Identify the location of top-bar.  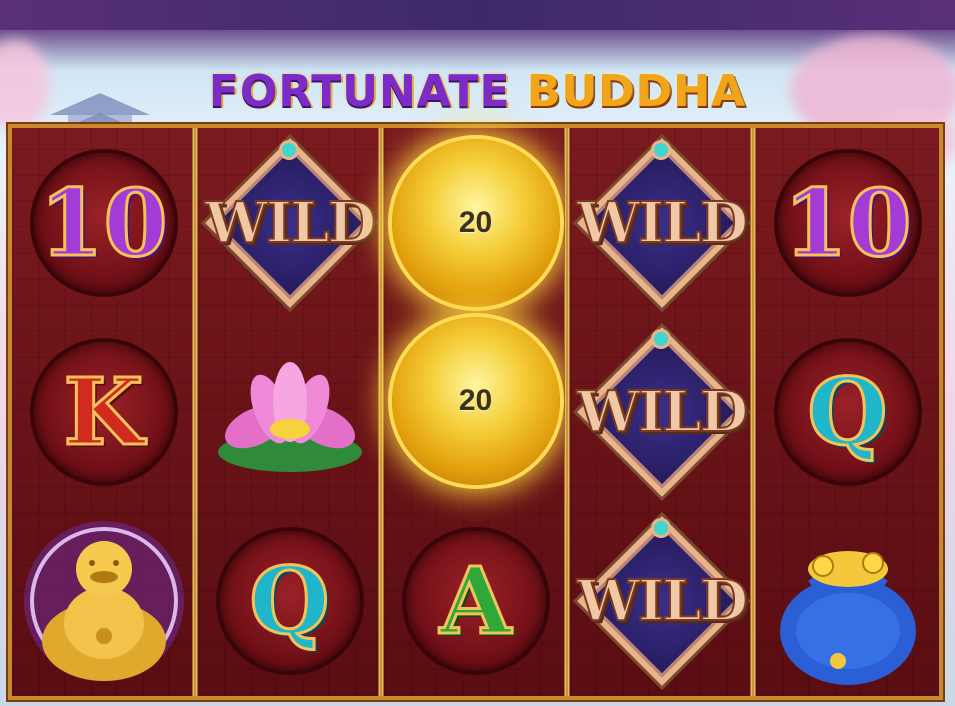
(477, 15).